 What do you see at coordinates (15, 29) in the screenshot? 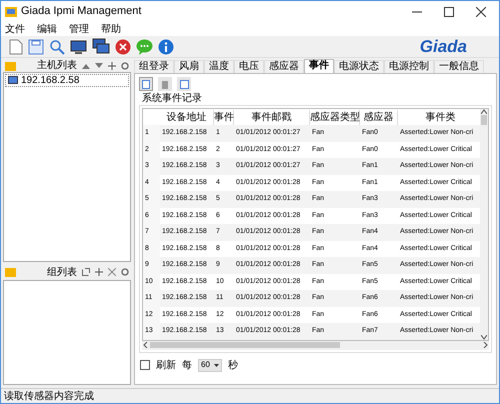
I see `menu-item: 文件` at bounding box center [15, 29].